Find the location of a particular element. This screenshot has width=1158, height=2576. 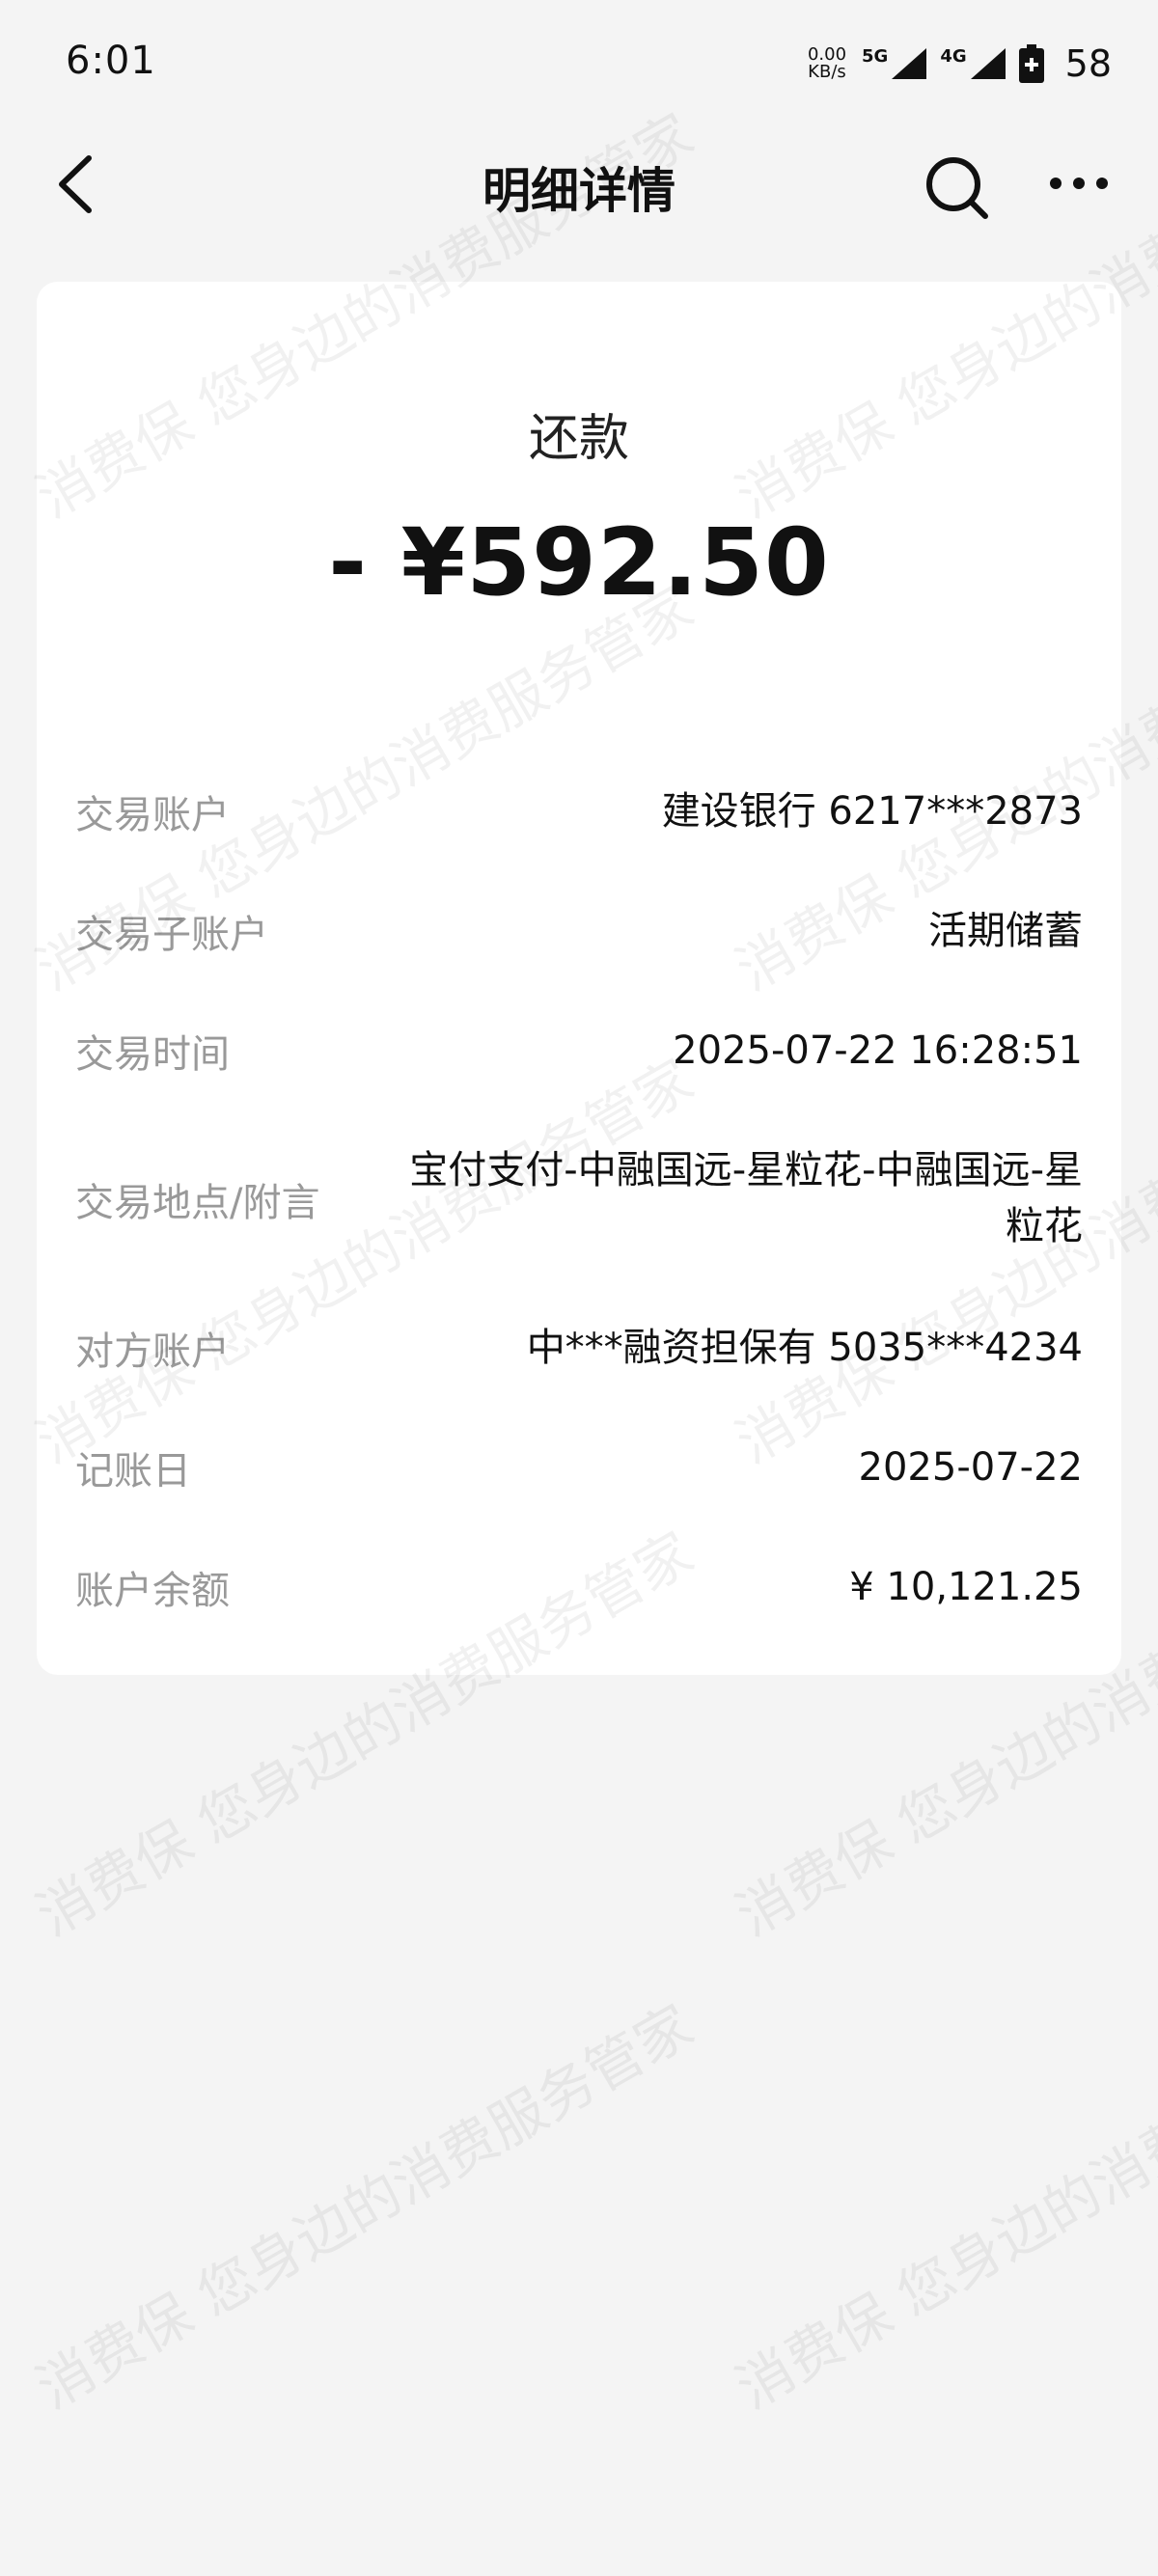

detail-value: 活期储蓄 is located at coordinates (1005, 931).